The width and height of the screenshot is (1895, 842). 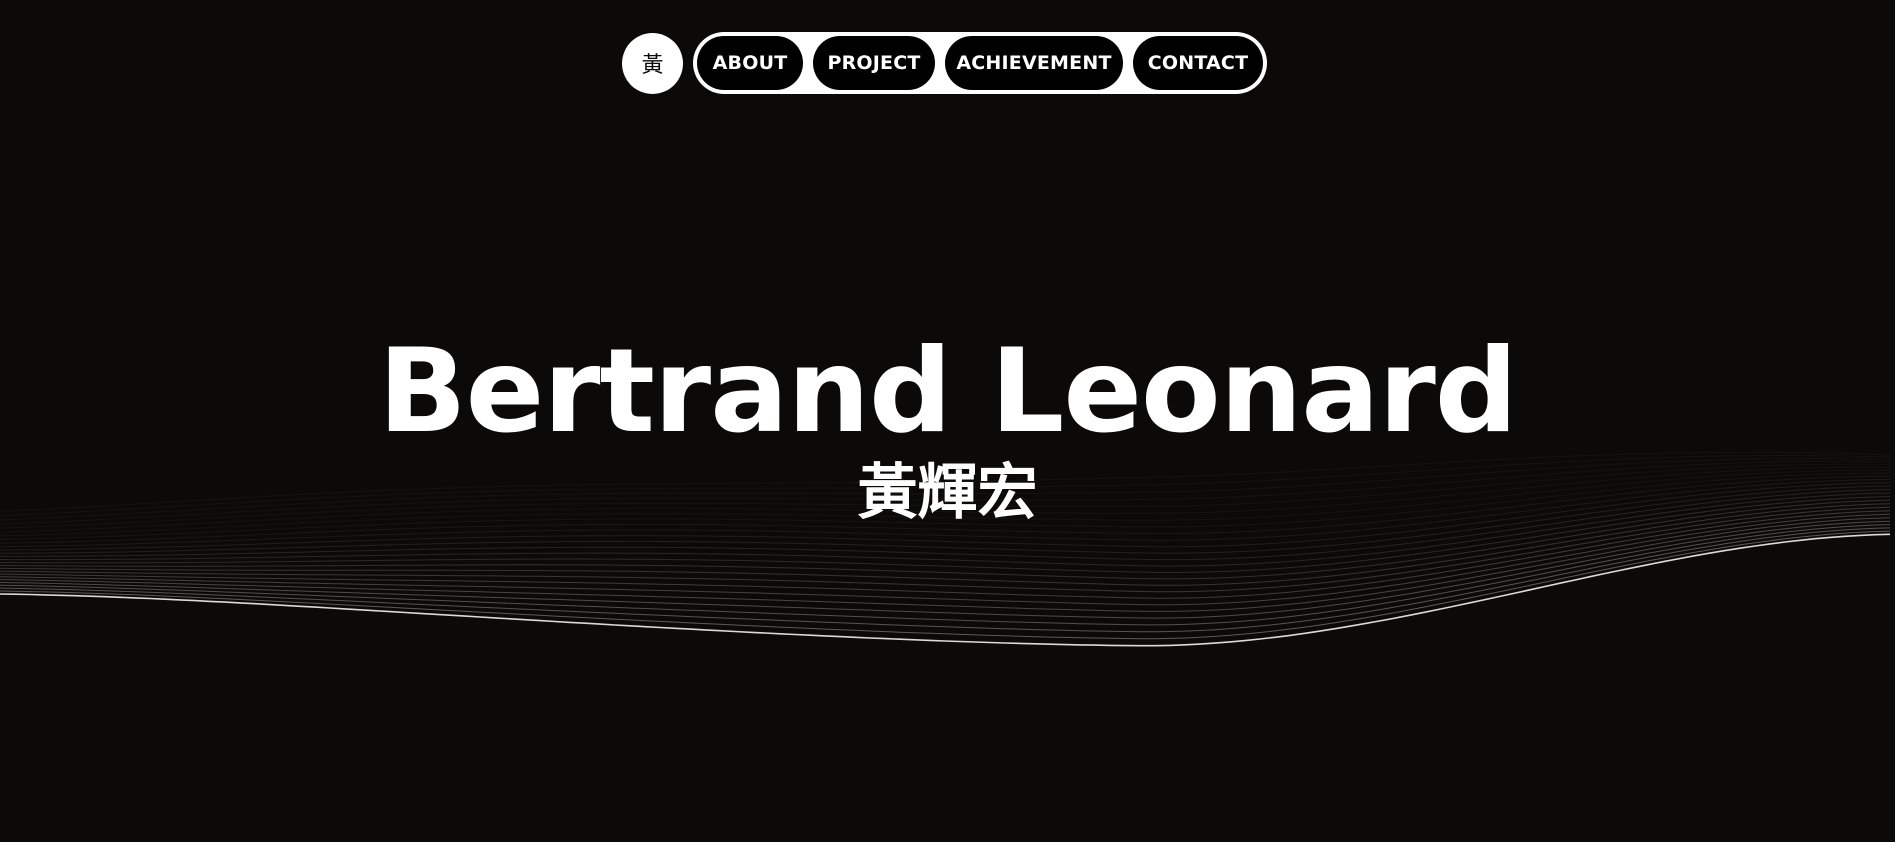 I want to click on hero-name: Bertrand Leonard, so click(x=948, y=391).